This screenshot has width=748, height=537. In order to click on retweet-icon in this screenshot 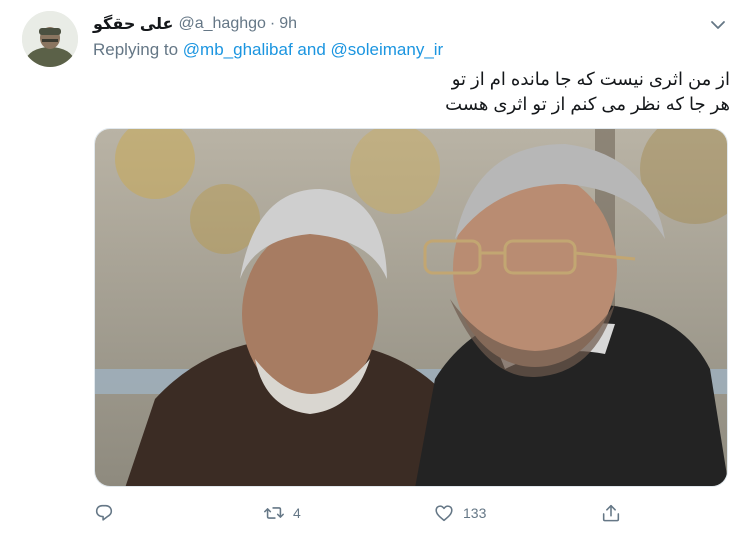, I will do `click(274, 513)`.